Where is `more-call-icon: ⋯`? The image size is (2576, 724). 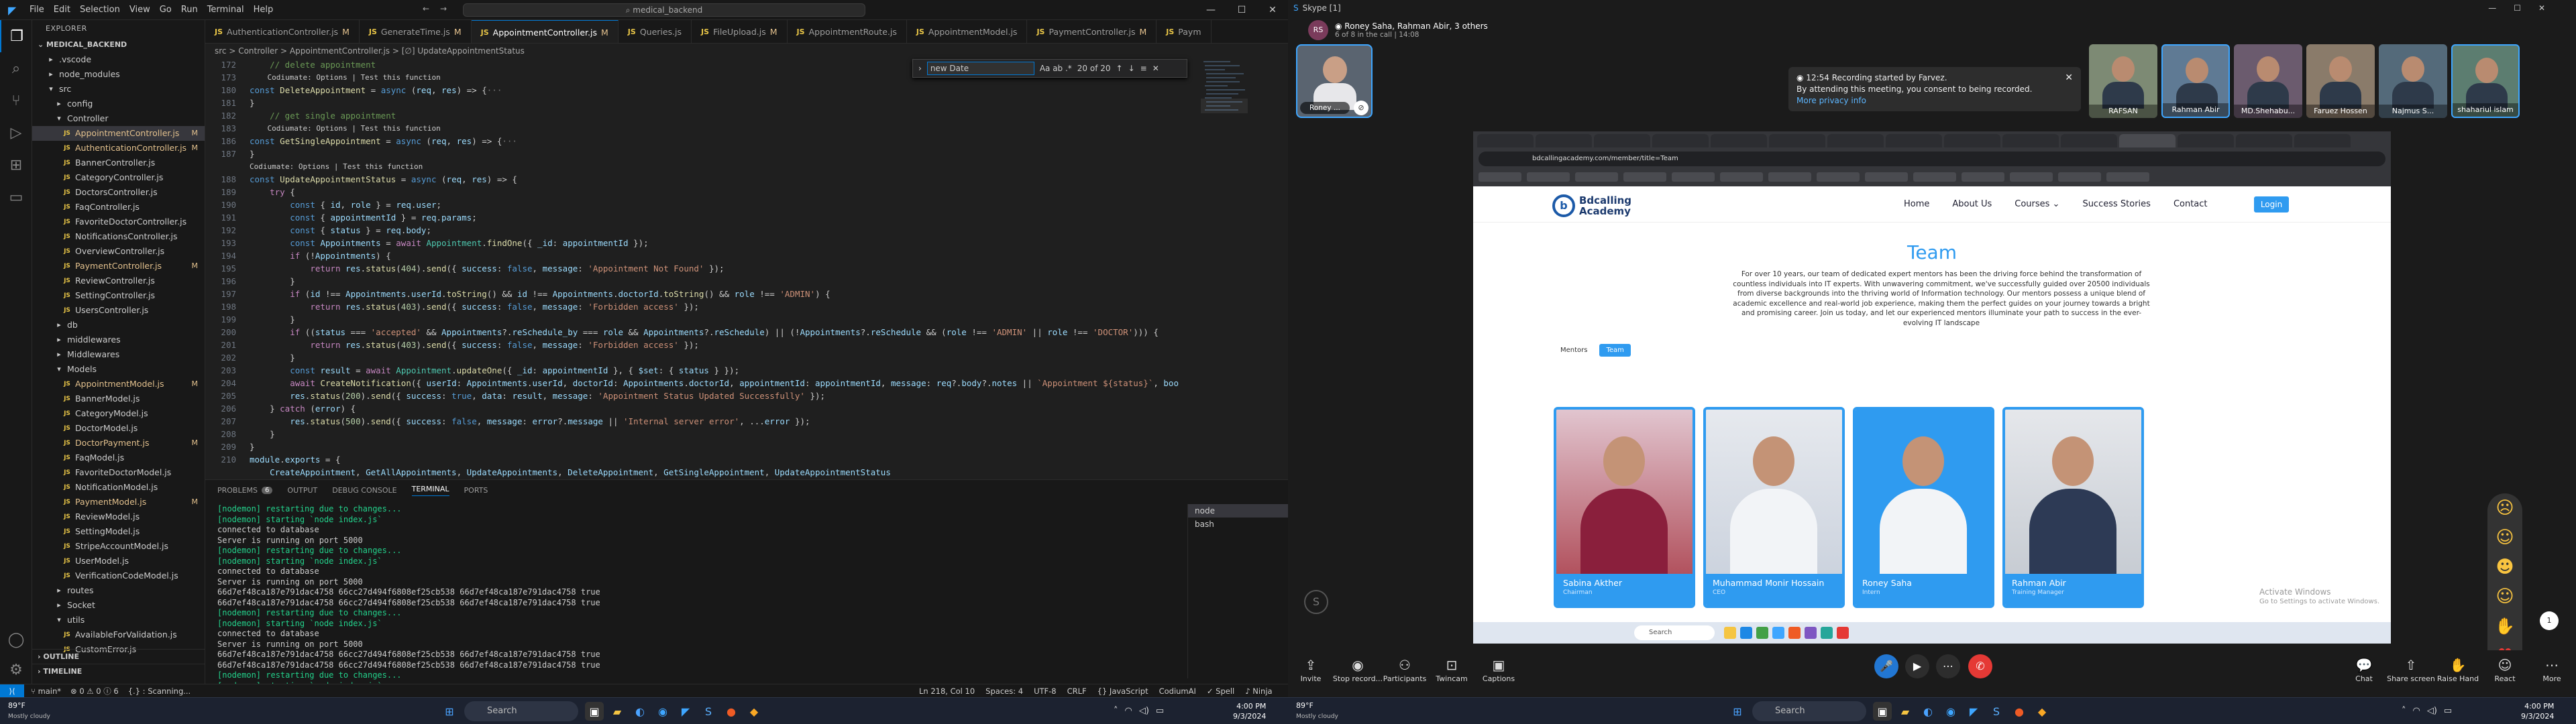
more-call-icon: ⋯ is located at coordinates (1948, 666).